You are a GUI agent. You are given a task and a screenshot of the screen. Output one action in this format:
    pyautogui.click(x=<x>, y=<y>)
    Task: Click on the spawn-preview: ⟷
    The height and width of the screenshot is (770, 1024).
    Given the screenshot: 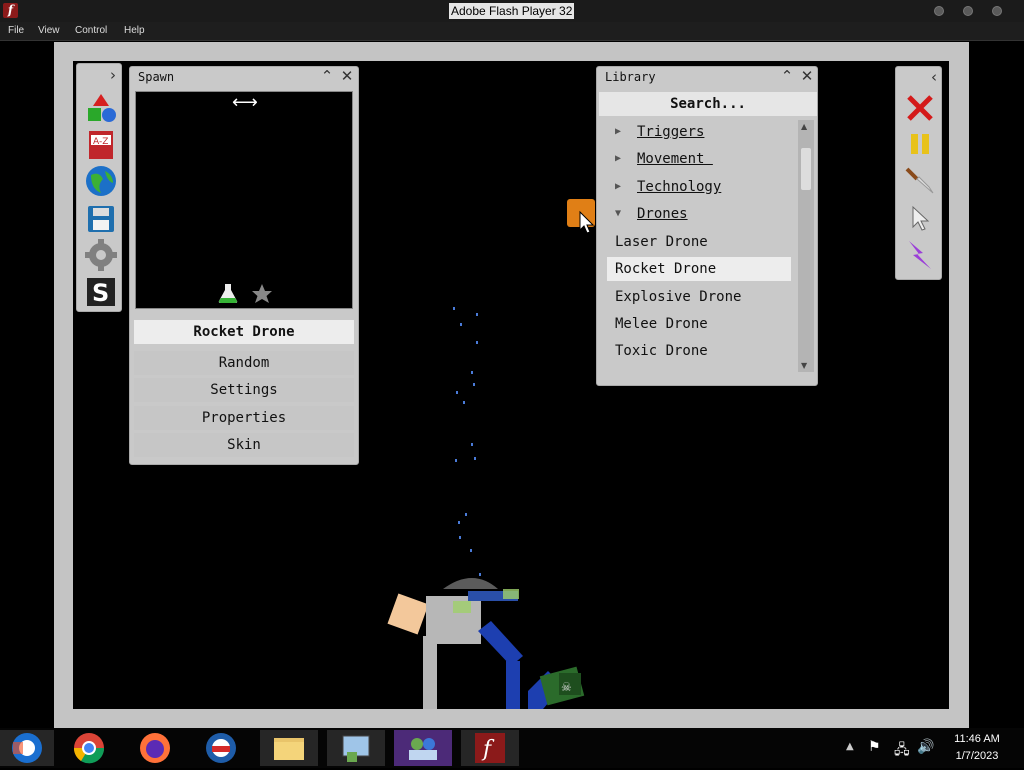 What is the action you would take?
    pyautogui.click(x=244, y=200)
    